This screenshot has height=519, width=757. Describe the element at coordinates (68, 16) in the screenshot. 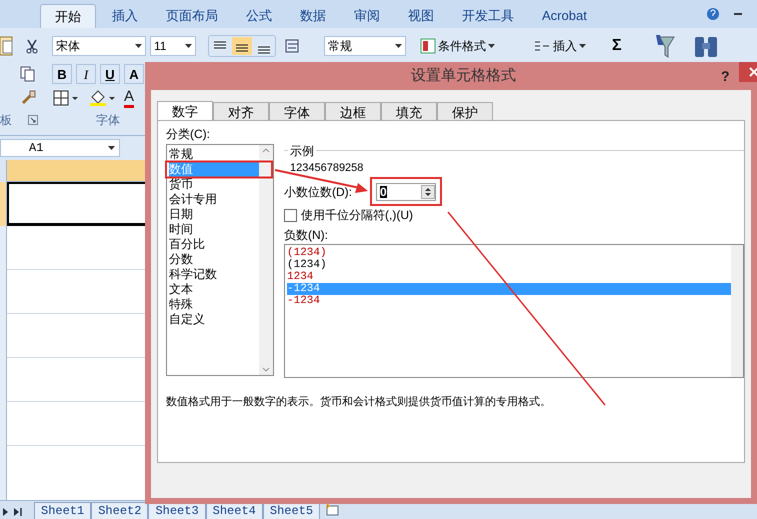

I see `ribbon-tab: 开始` at that location.